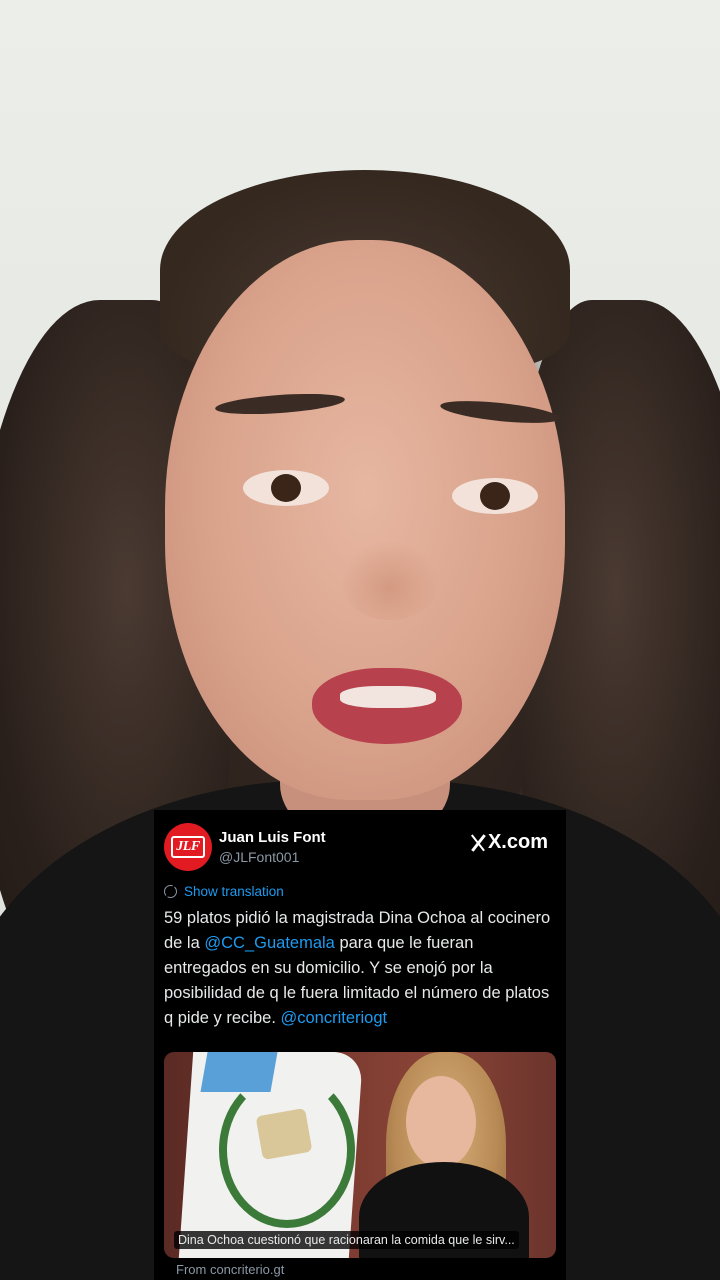 The height and width of the screenshot is (1280, 720). I want to click on site-badge-label: X.com, so click(517, 842).